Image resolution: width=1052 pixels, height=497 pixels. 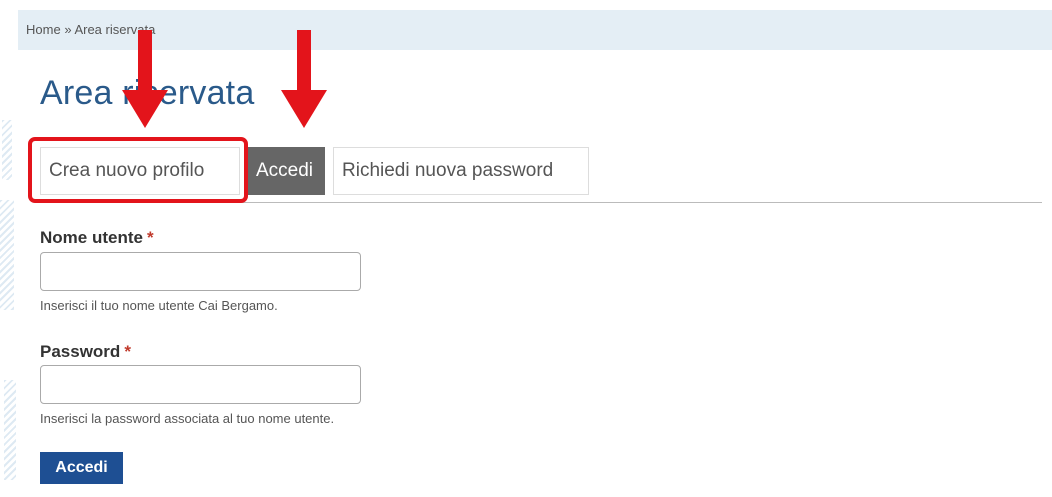 I want to click on password-input, so click(x=200, y=384).